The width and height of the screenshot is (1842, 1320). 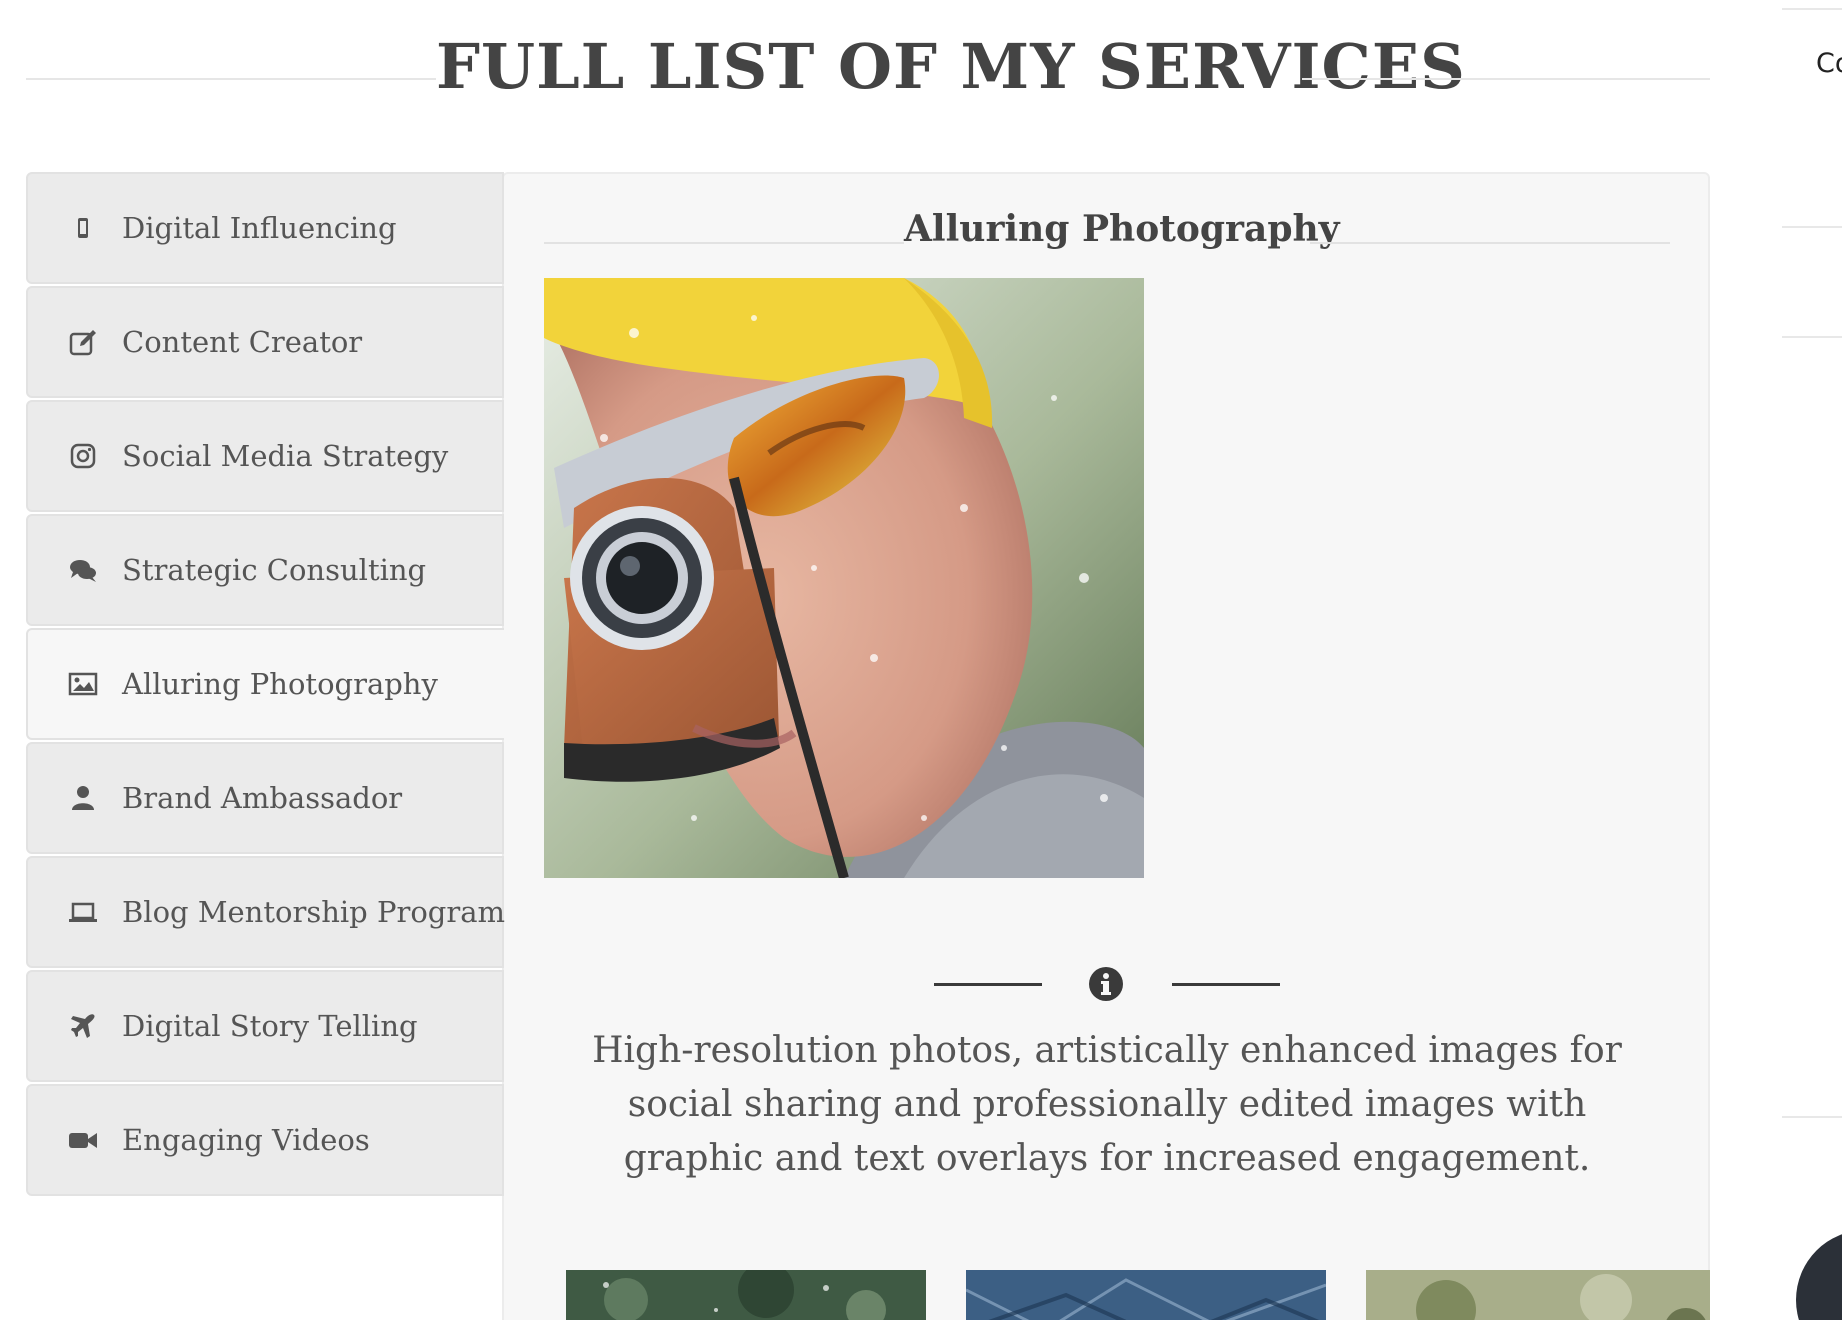 What do you see at coordinates (231, 79) in the screenshot?
I see `header-divider-left` at bounding box center [231, 79].